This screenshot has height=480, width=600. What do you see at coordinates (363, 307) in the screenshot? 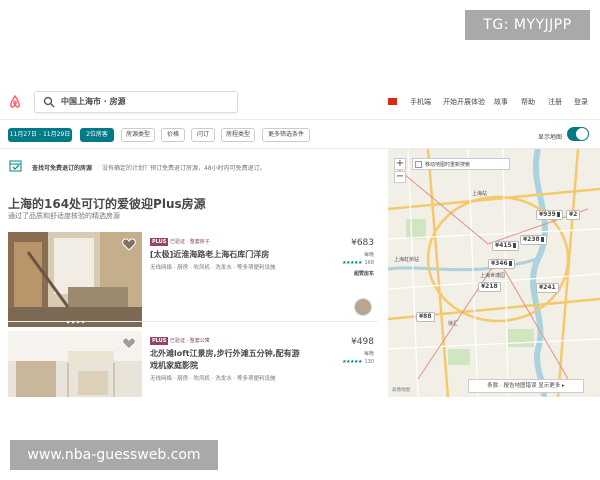
I see `host-avatar` at bounding box center [363, 307].